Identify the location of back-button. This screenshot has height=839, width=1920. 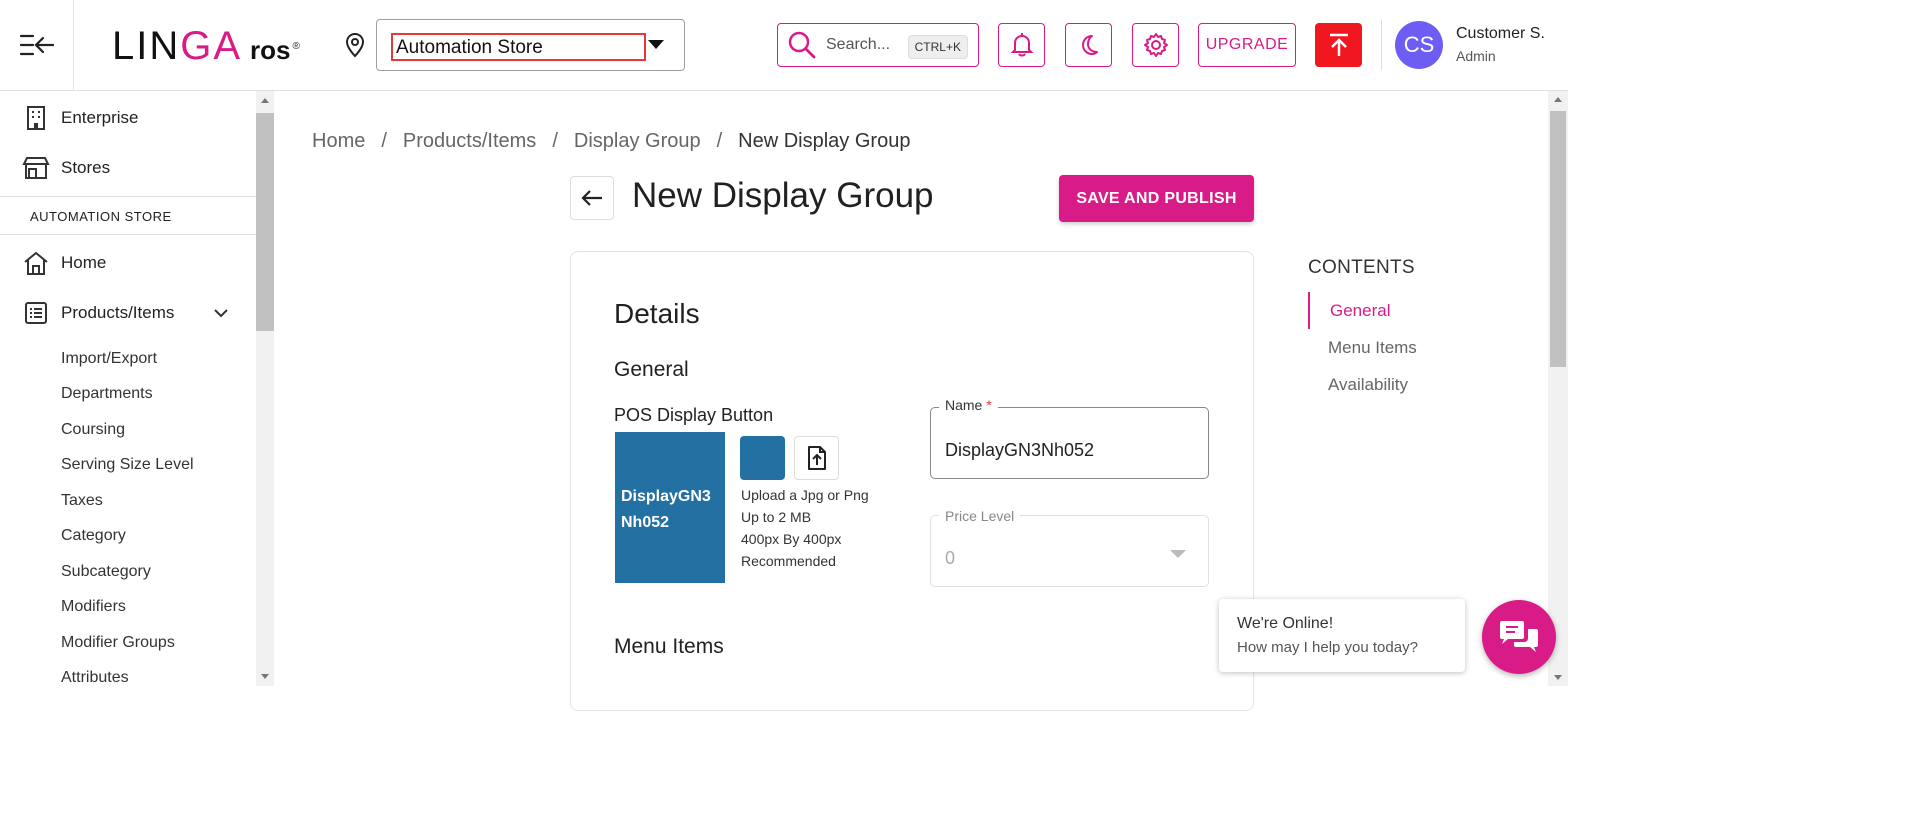
(592, 198).